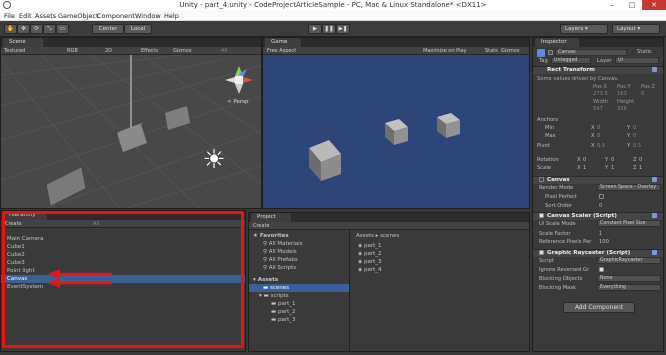 The height and width of the screenshot is (355, 666). What do you see at coordinates (239, 80) in the screenshot?
I see `scene-gizmo-icon` at bounding box center [239, 80].